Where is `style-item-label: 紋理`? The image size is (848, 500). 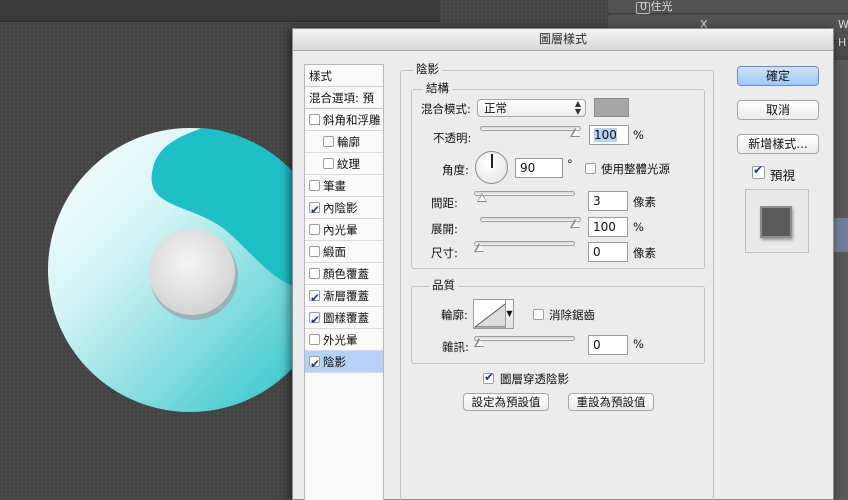
style-item-label: 紋理 is located at coordinates (348, 164).